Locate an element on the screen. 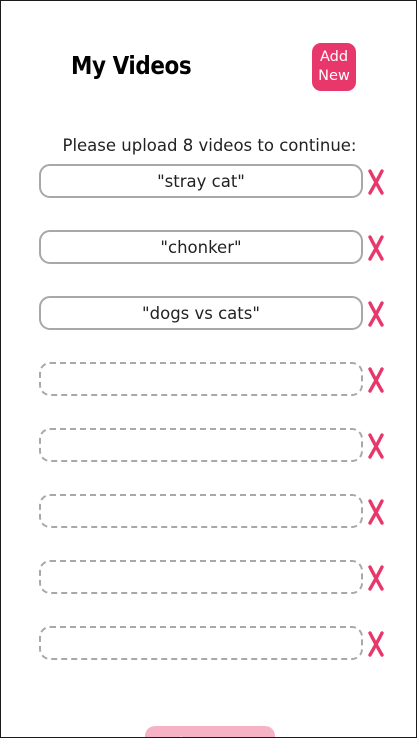 Image resolution: width=417 pixels, height=738 pixels. video-slot: "stray cat" is located at coordinates (201, 181).